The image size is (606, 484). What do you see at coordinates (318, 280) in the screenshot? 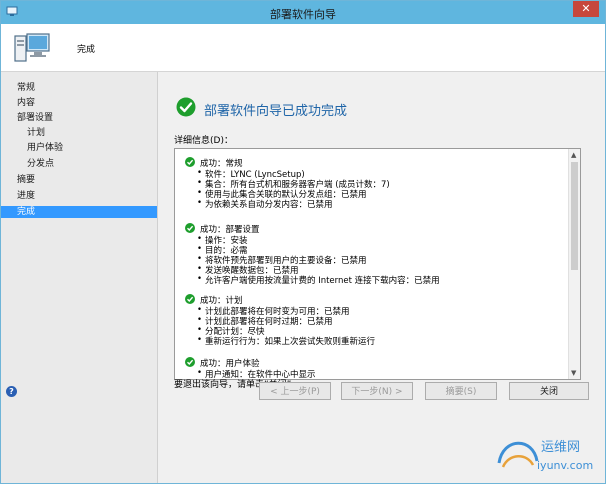
I see `section-item: 允许客户端使用按流量计费的 Internet 连接下载内容：已禁用` at bounding box center [318, 280].